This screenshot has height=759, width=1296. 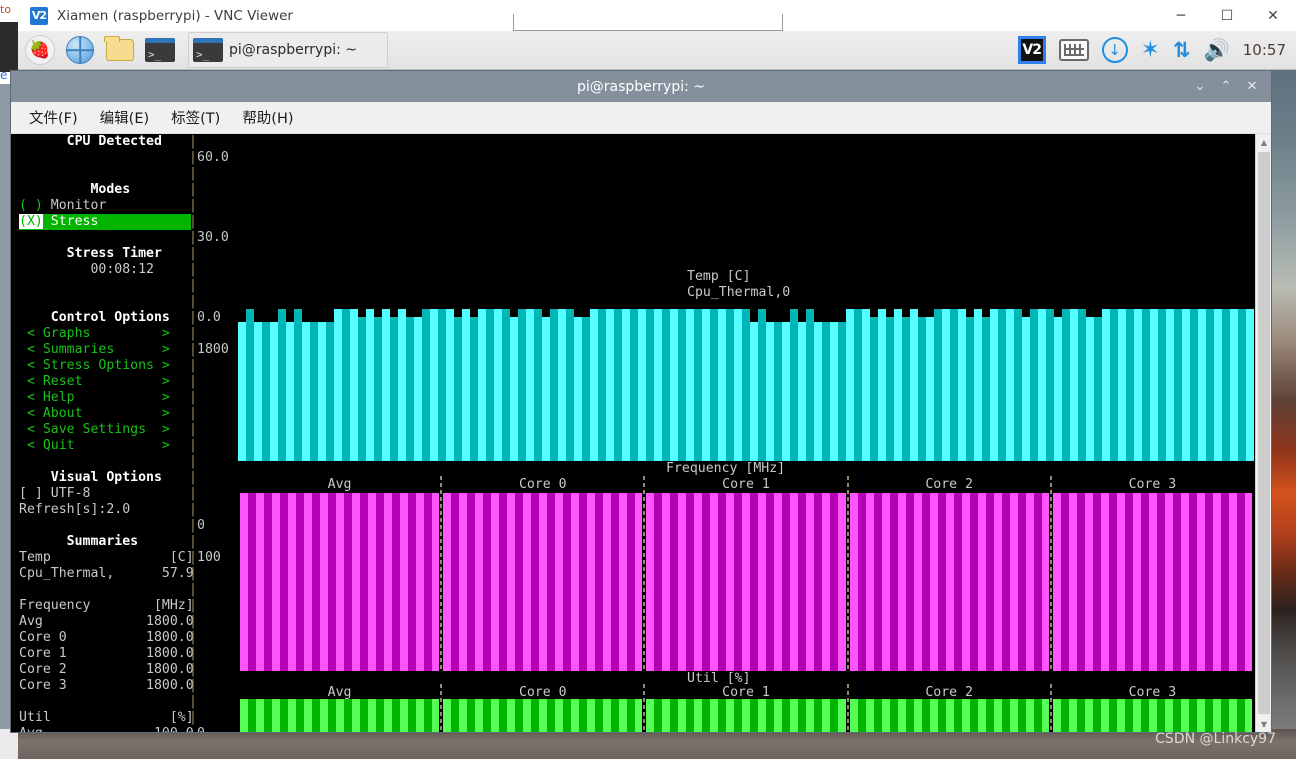 I want to click on frequency-panel-label: Core 0, so click(x=542, y=484).